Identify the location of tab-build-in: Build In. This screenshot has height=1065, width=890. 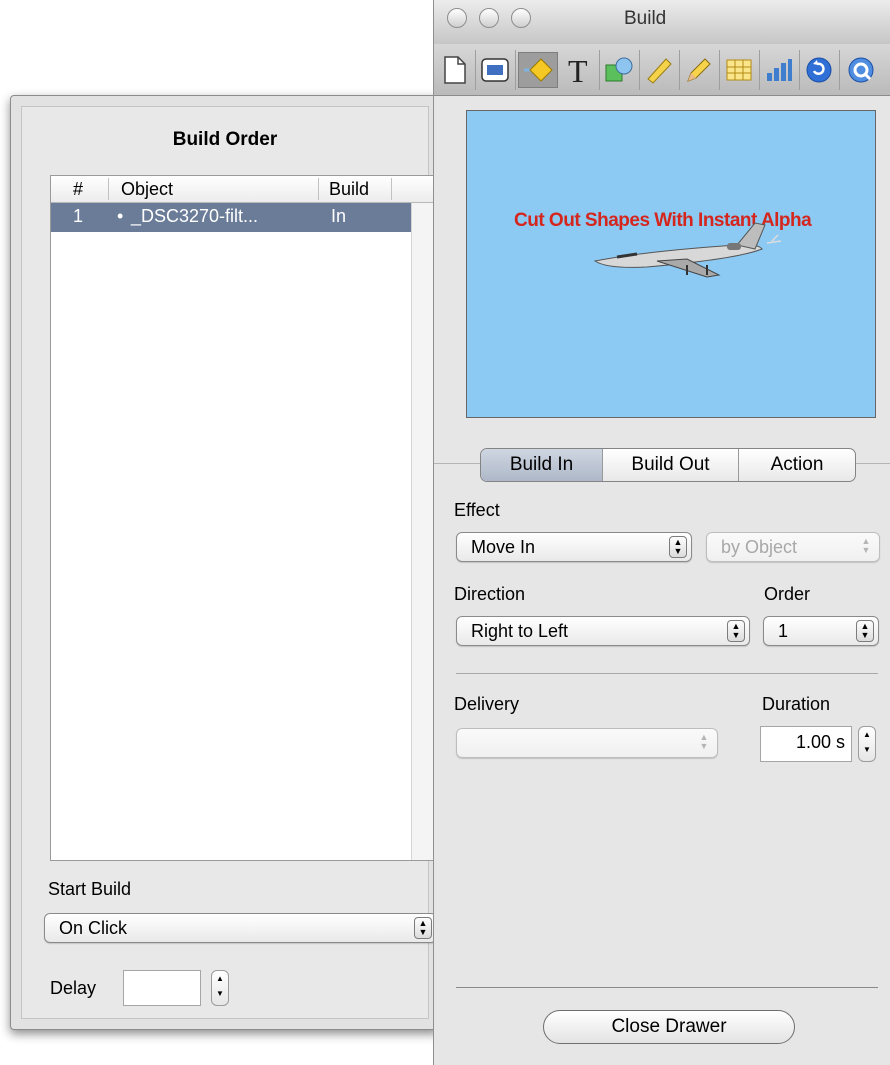
(542, 465).